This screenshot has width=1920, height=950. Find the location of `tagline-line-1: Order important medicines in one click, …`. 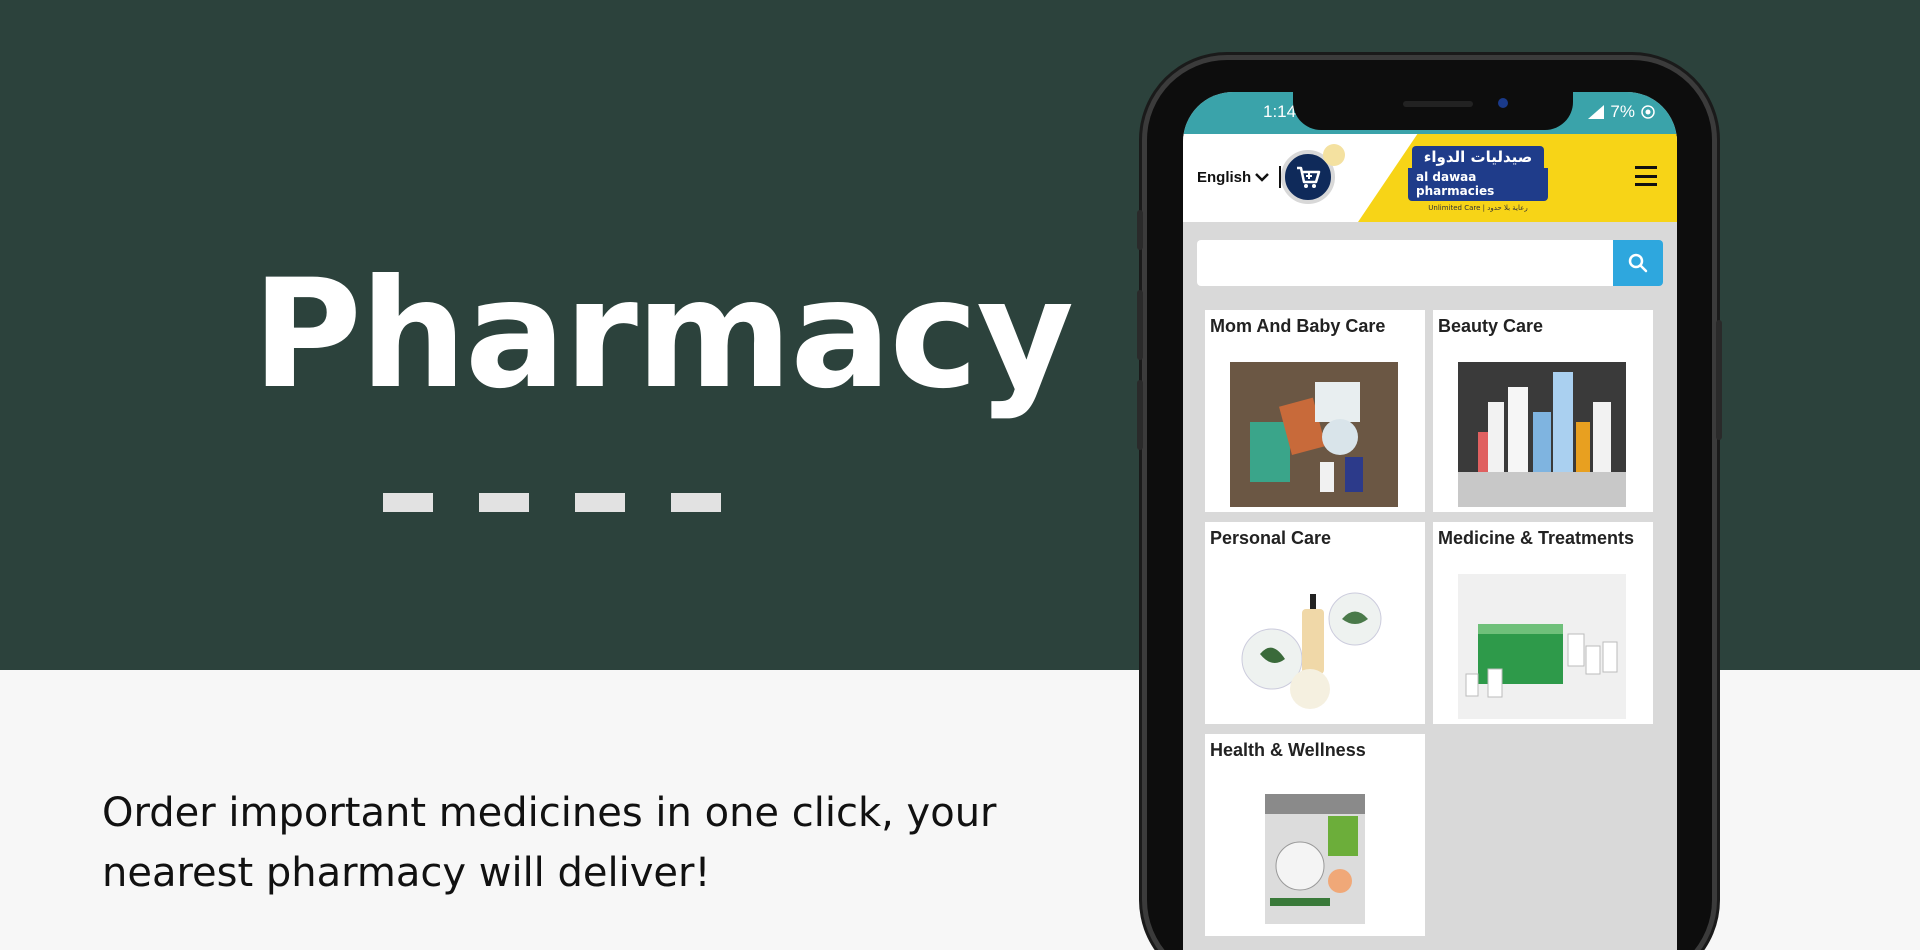

tagline-line-1: Order important medicines in one click, … is located at coordinates (549, 813).